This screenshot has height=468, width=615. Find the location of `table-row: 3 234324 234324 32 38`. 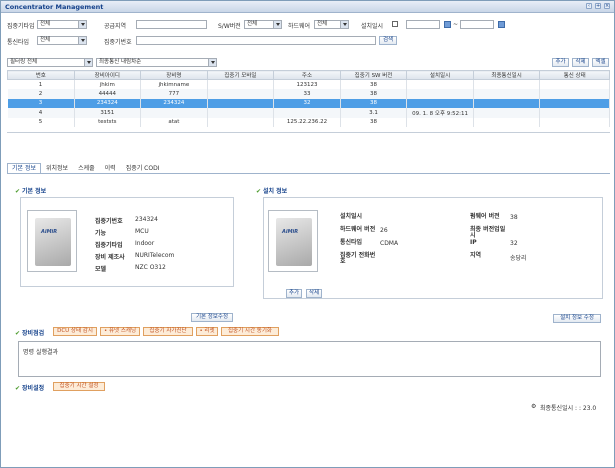

table-row: 3 234324 234324 32 38 is located at coordinates (308, 103).